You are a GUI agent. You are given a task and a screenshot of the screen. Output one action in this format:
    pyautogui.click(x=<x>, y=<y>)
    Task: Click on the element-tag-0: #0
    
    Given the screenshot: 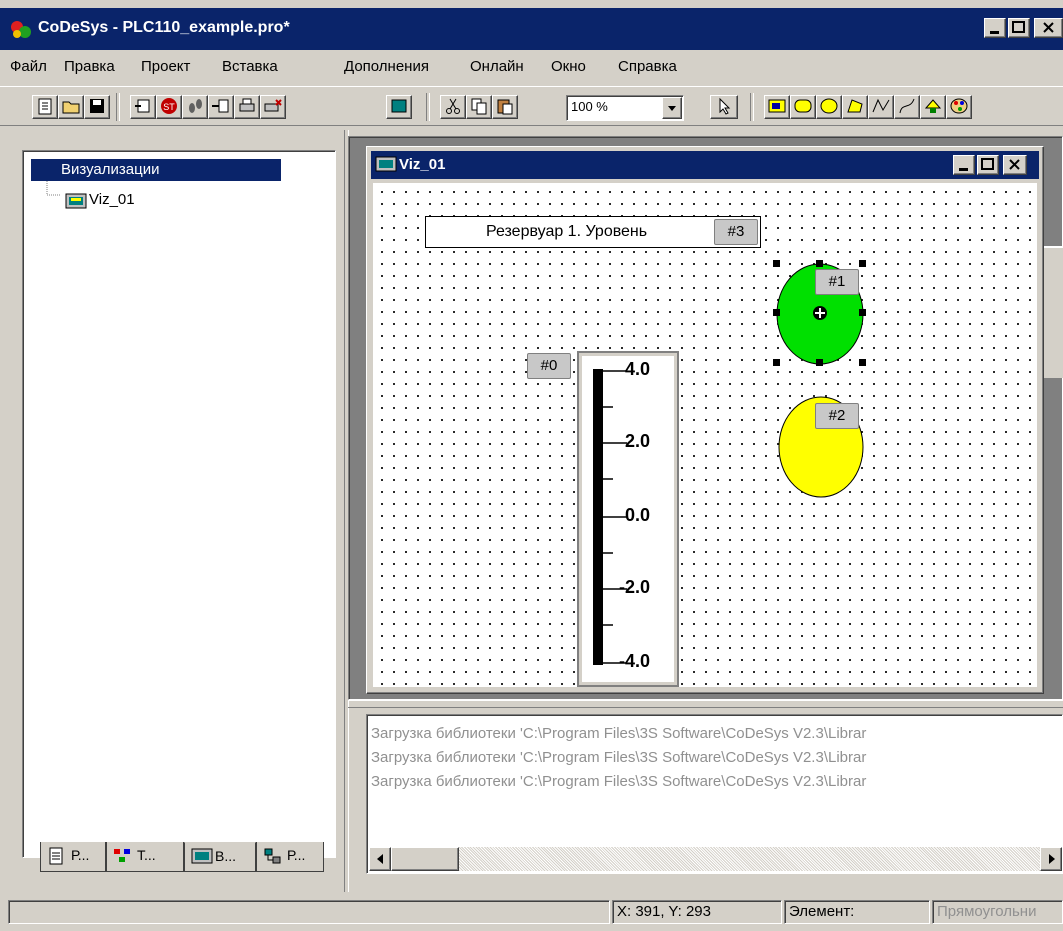 What is the action you would take?
    pyautogui.click(x=549, y=366)
    